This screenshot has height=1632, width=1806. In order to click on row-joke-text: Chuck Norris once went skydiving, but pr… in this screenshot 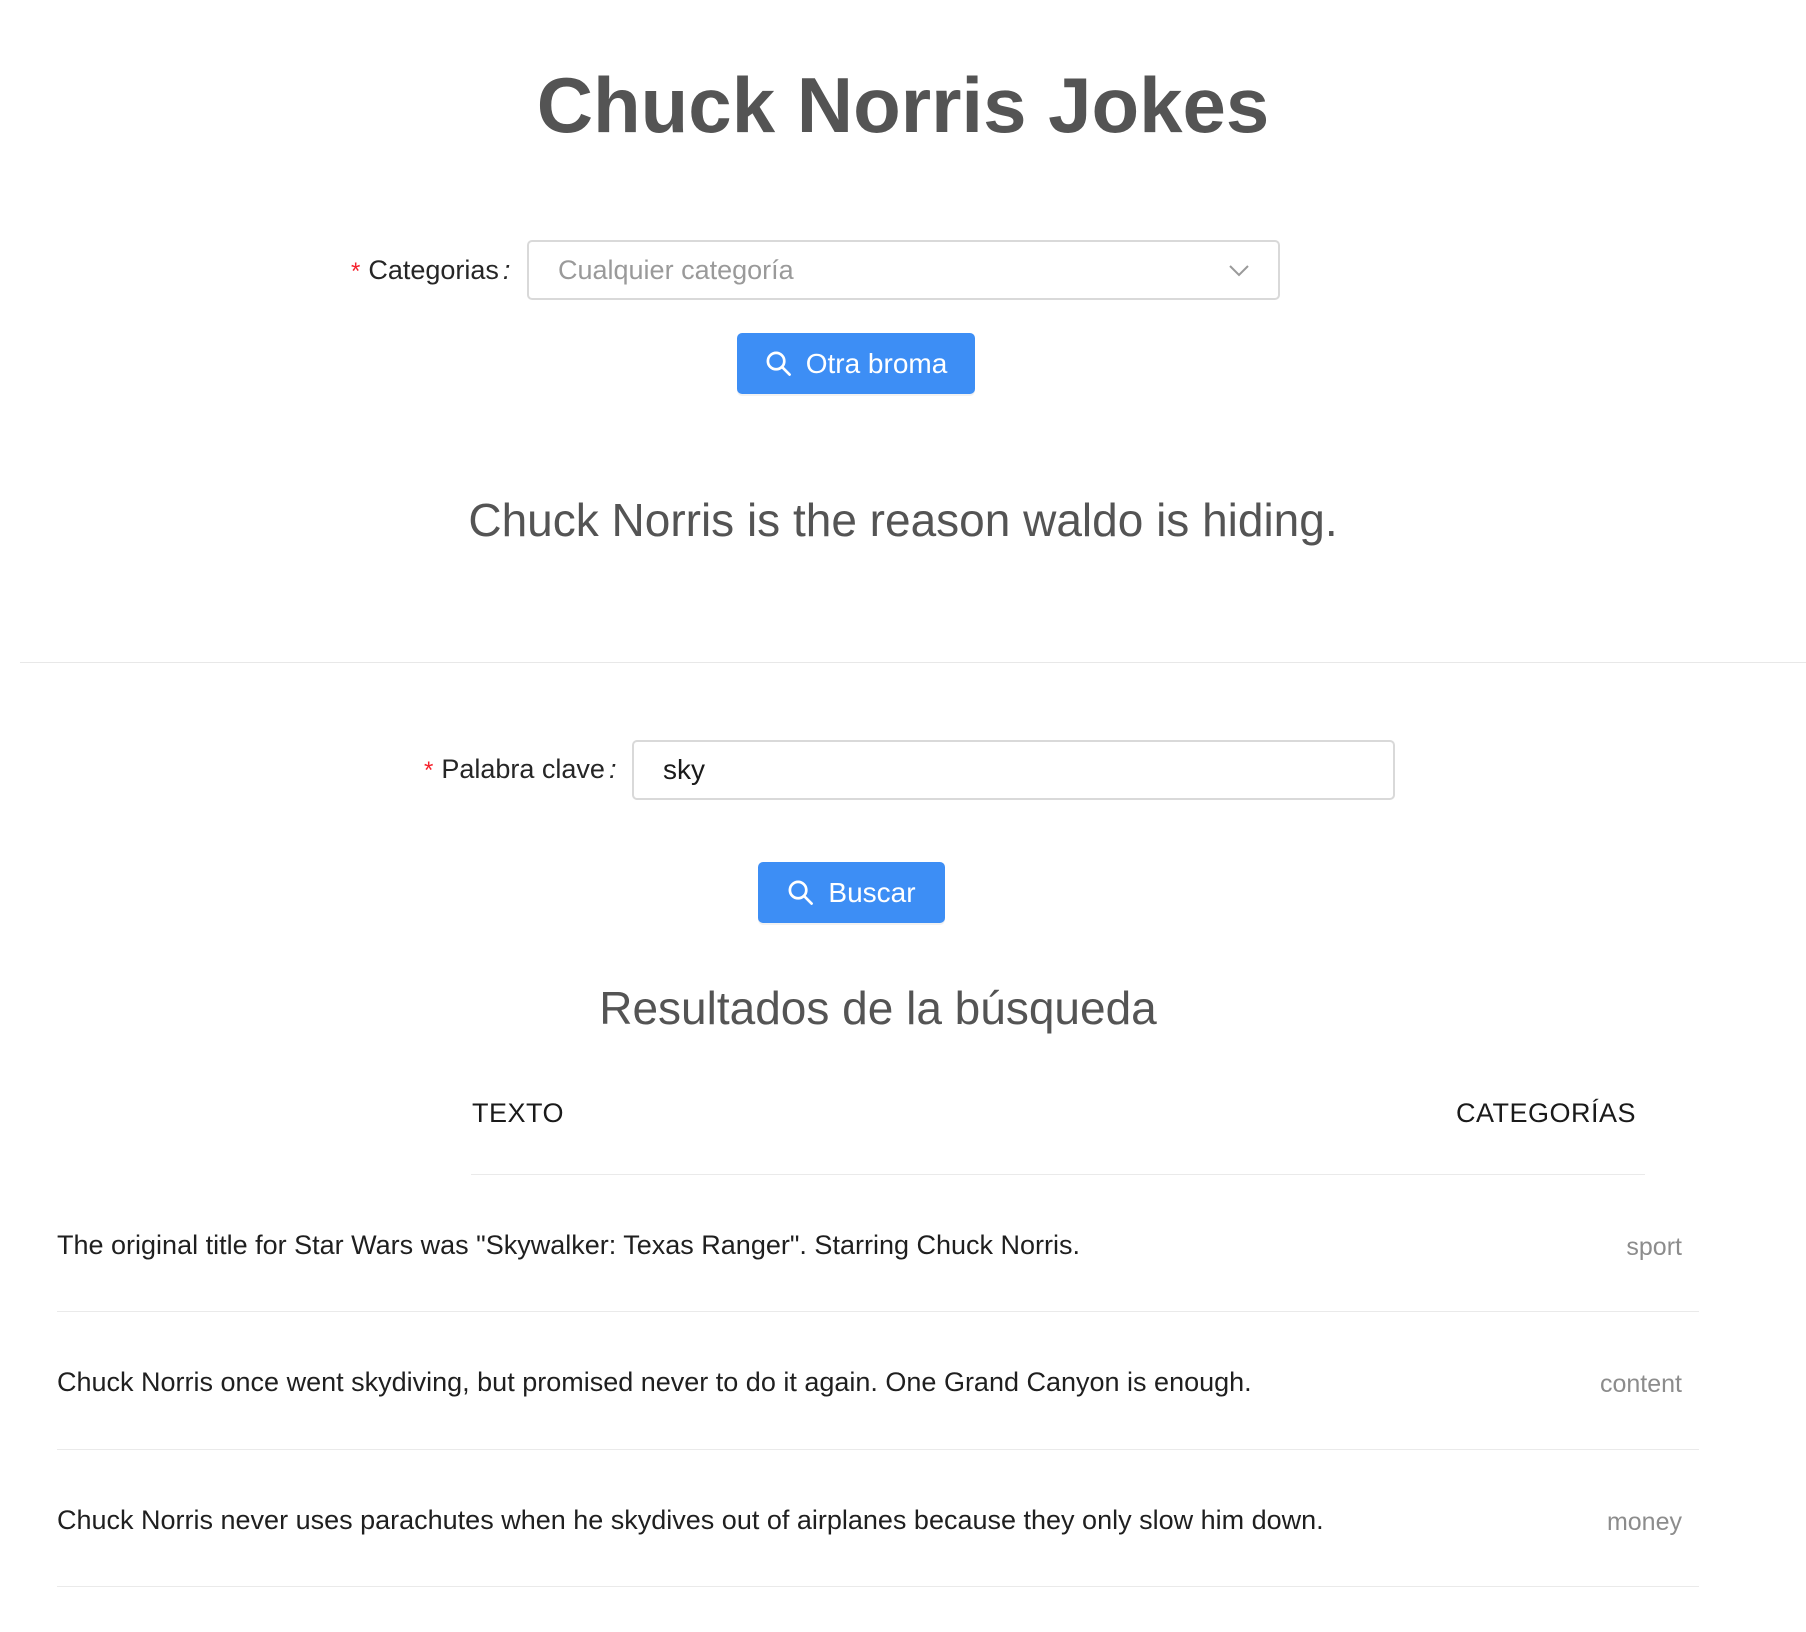, I will do `click(654, 1382)`.